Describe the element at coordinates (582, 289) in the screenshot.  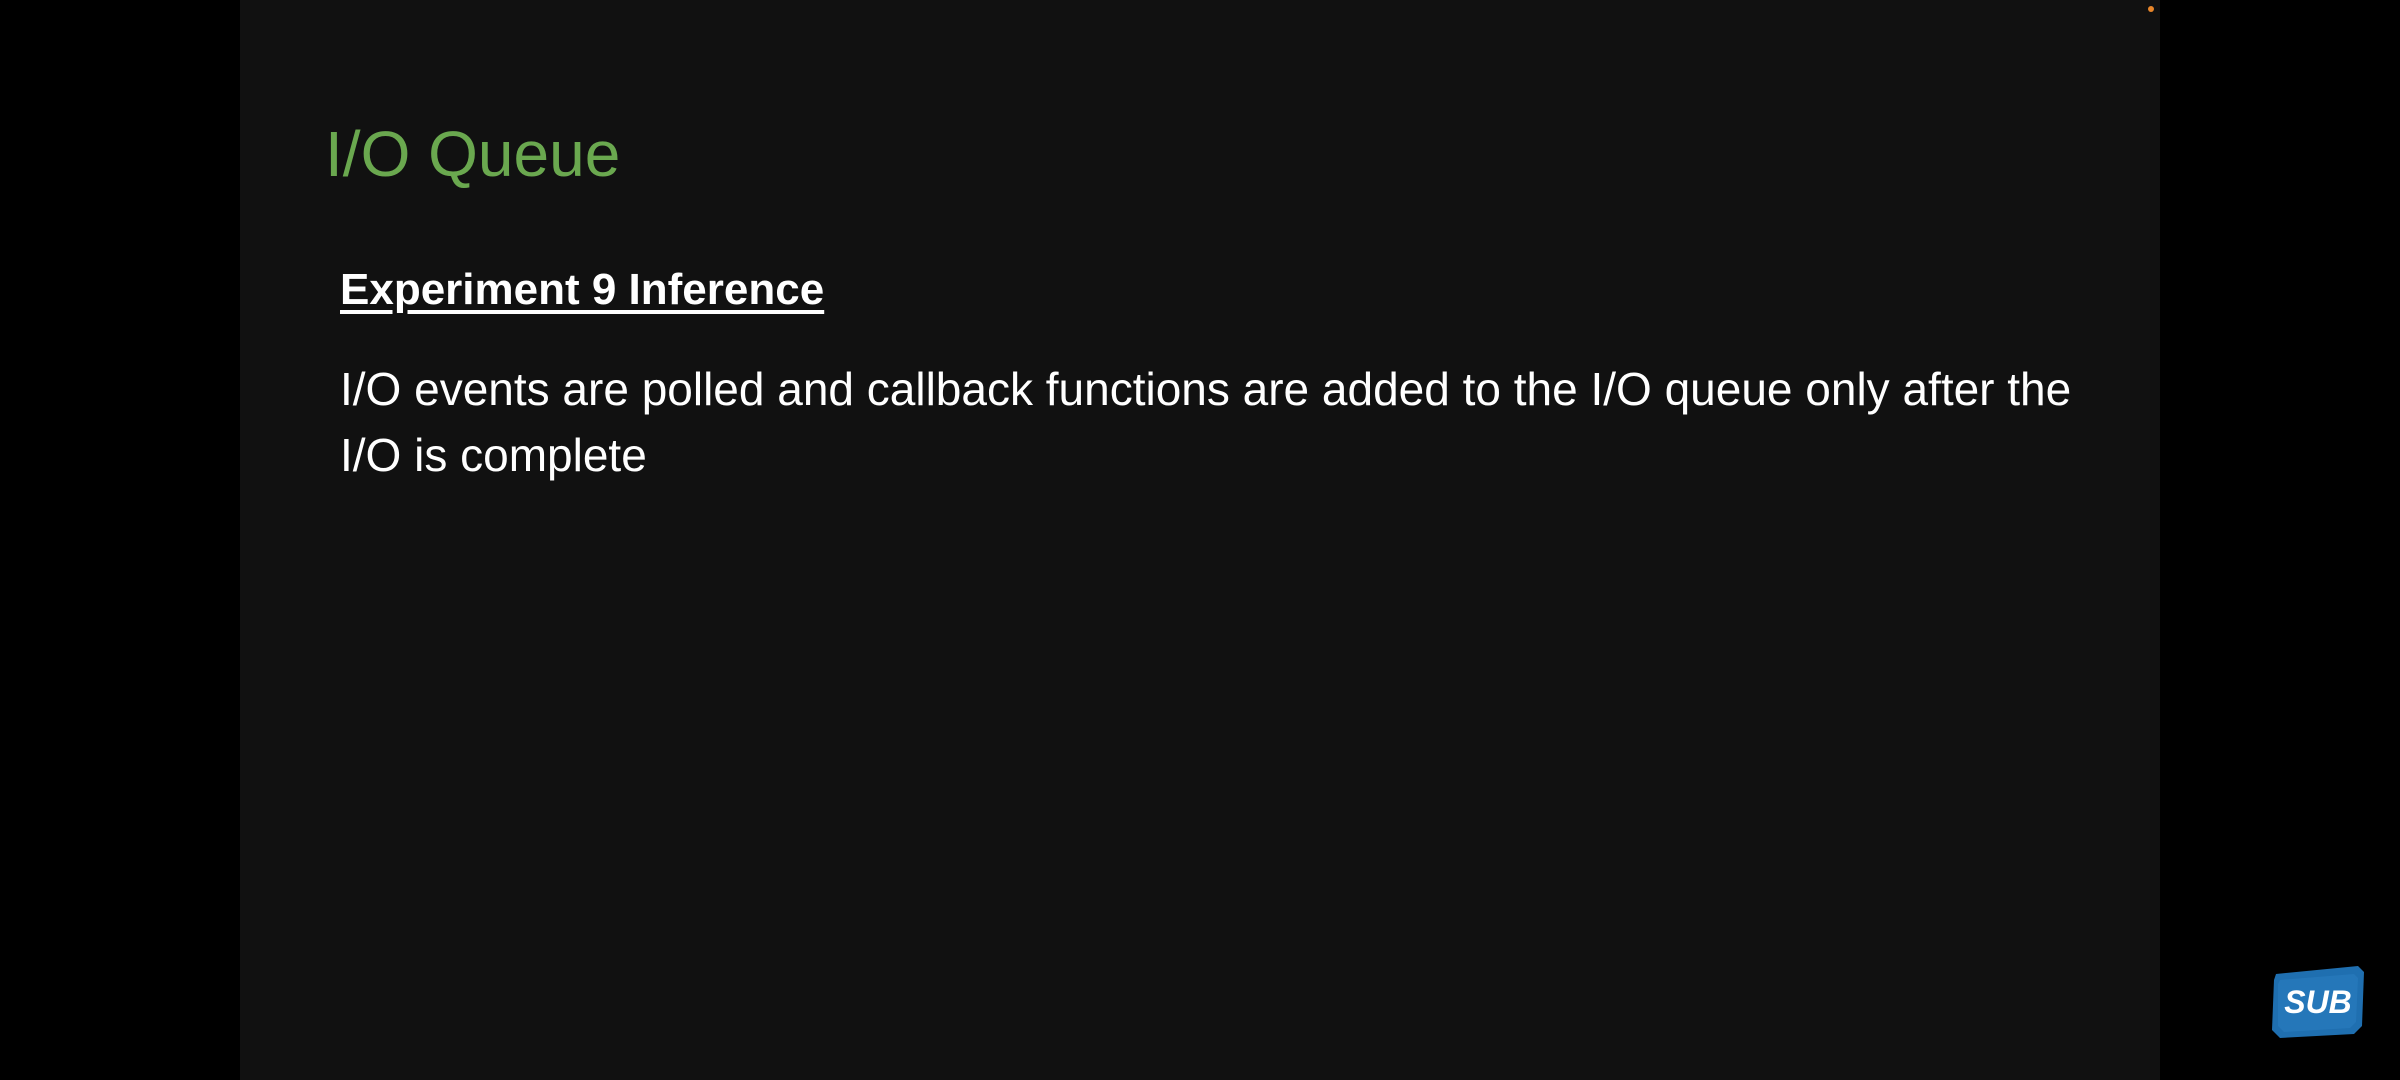
I see `slide-heading: Experiment 9 Inference` at that location.